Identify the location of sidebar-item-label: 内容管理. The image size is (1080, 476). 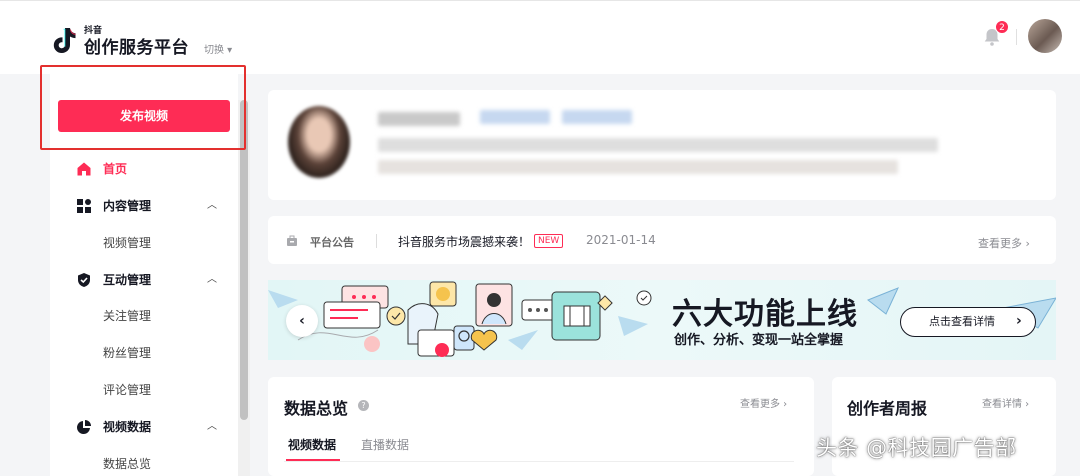
(127, 206).